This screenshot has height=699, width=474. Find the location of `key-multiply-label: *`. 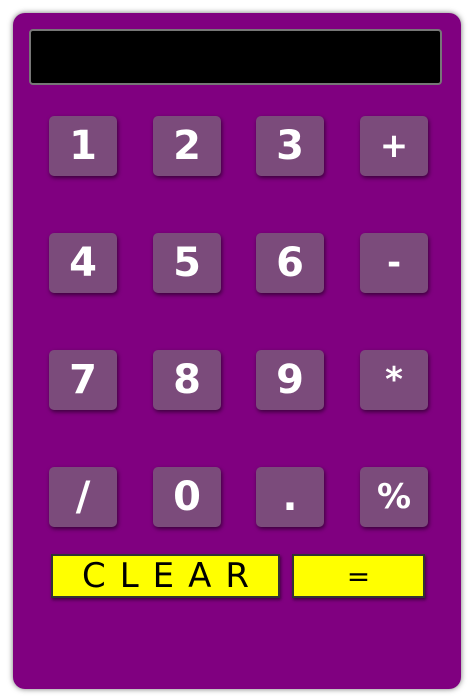

key-multiply-label: * is located at coordinates (394, 380).